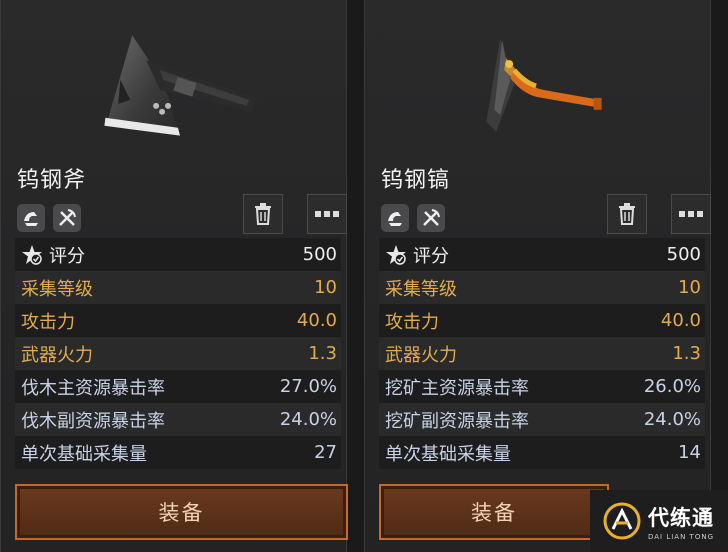  What do you see at coordinates (542, 386) in the screenshot?
I see `stat-row-main-crit: 挖矿主资源暴击率 26.0%` at bounding box center [542, 386].